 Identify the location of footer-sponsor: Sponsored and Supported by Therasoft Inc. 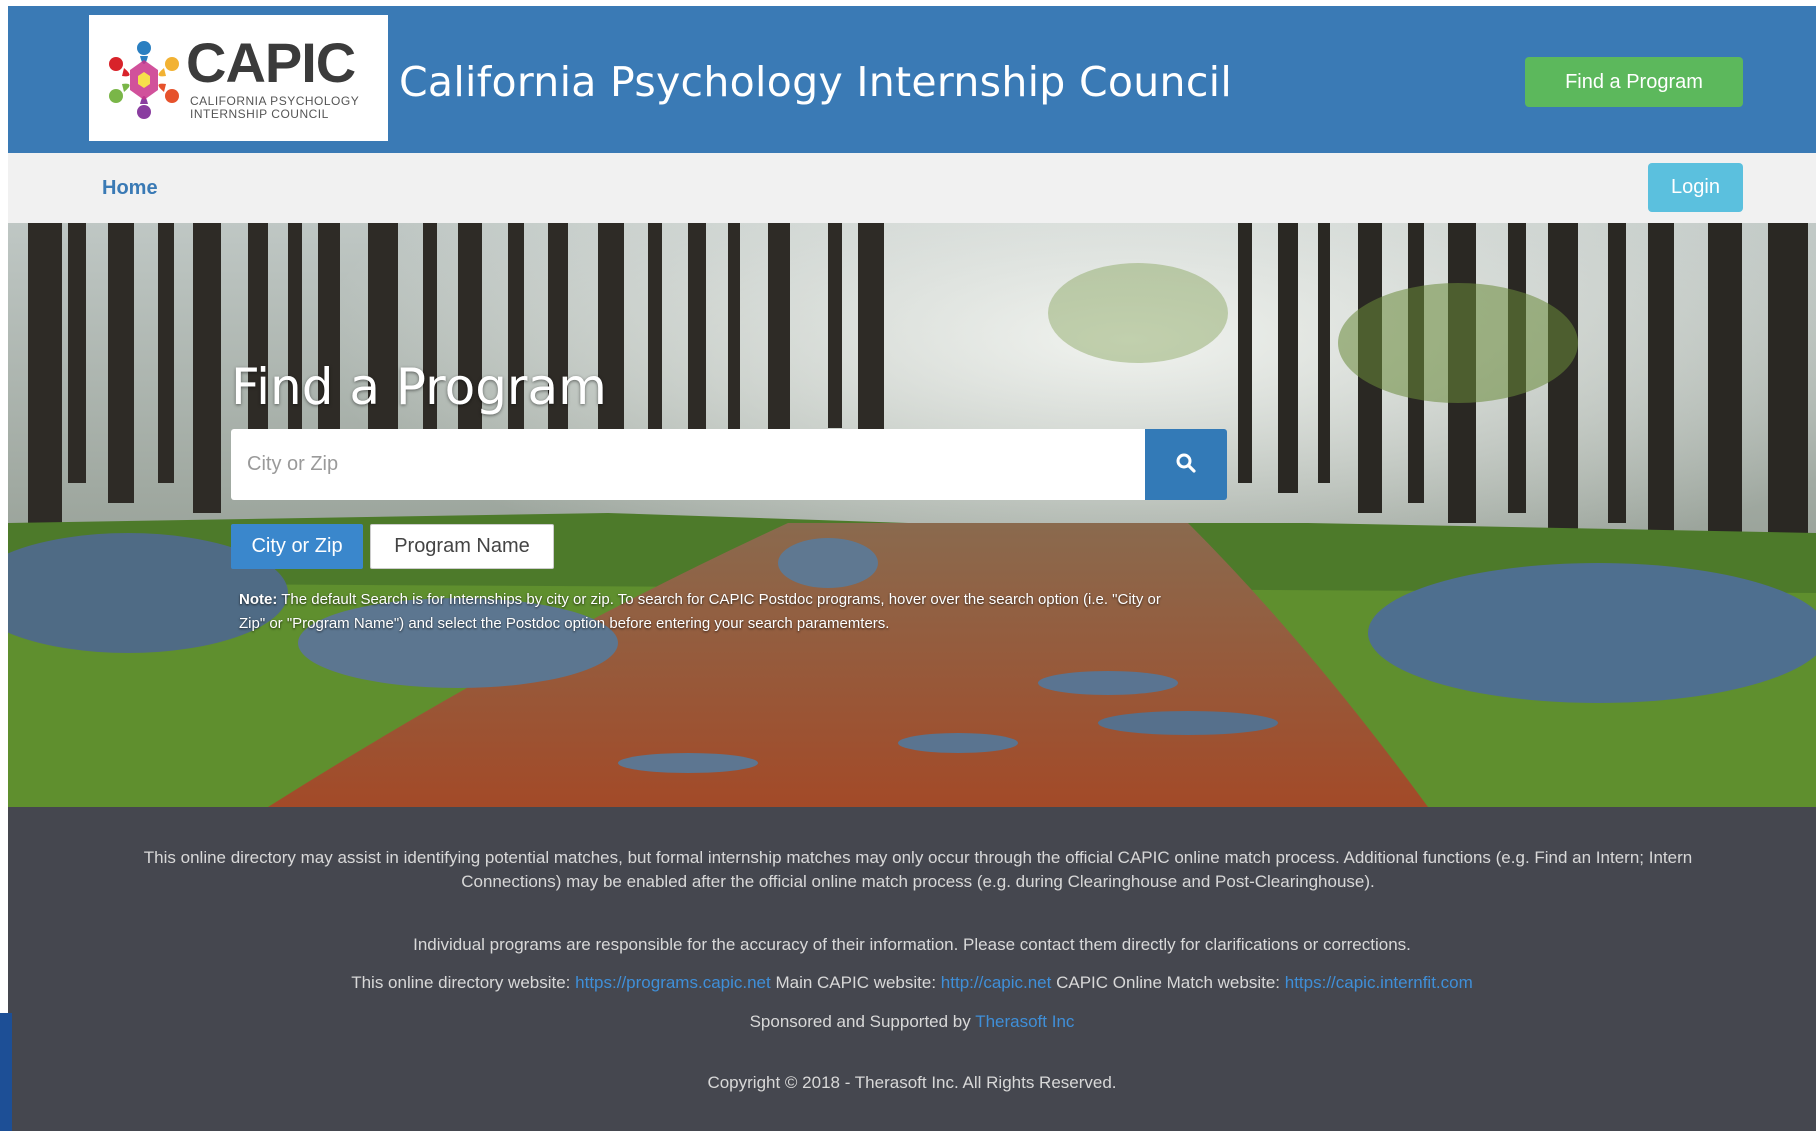
(912, 1022).